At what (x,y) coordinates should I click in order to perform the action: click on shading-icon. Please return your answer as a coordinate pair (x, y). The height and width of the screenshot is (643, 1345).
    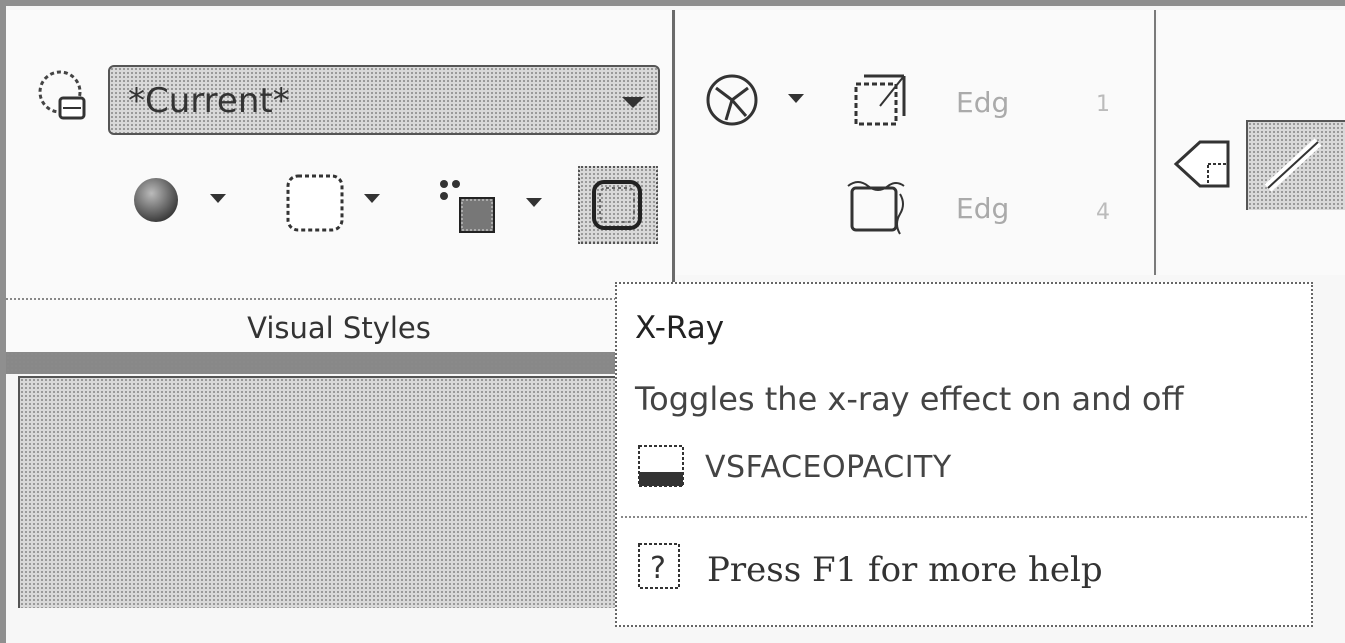
    Looking at the image, I should click on (156, 200).